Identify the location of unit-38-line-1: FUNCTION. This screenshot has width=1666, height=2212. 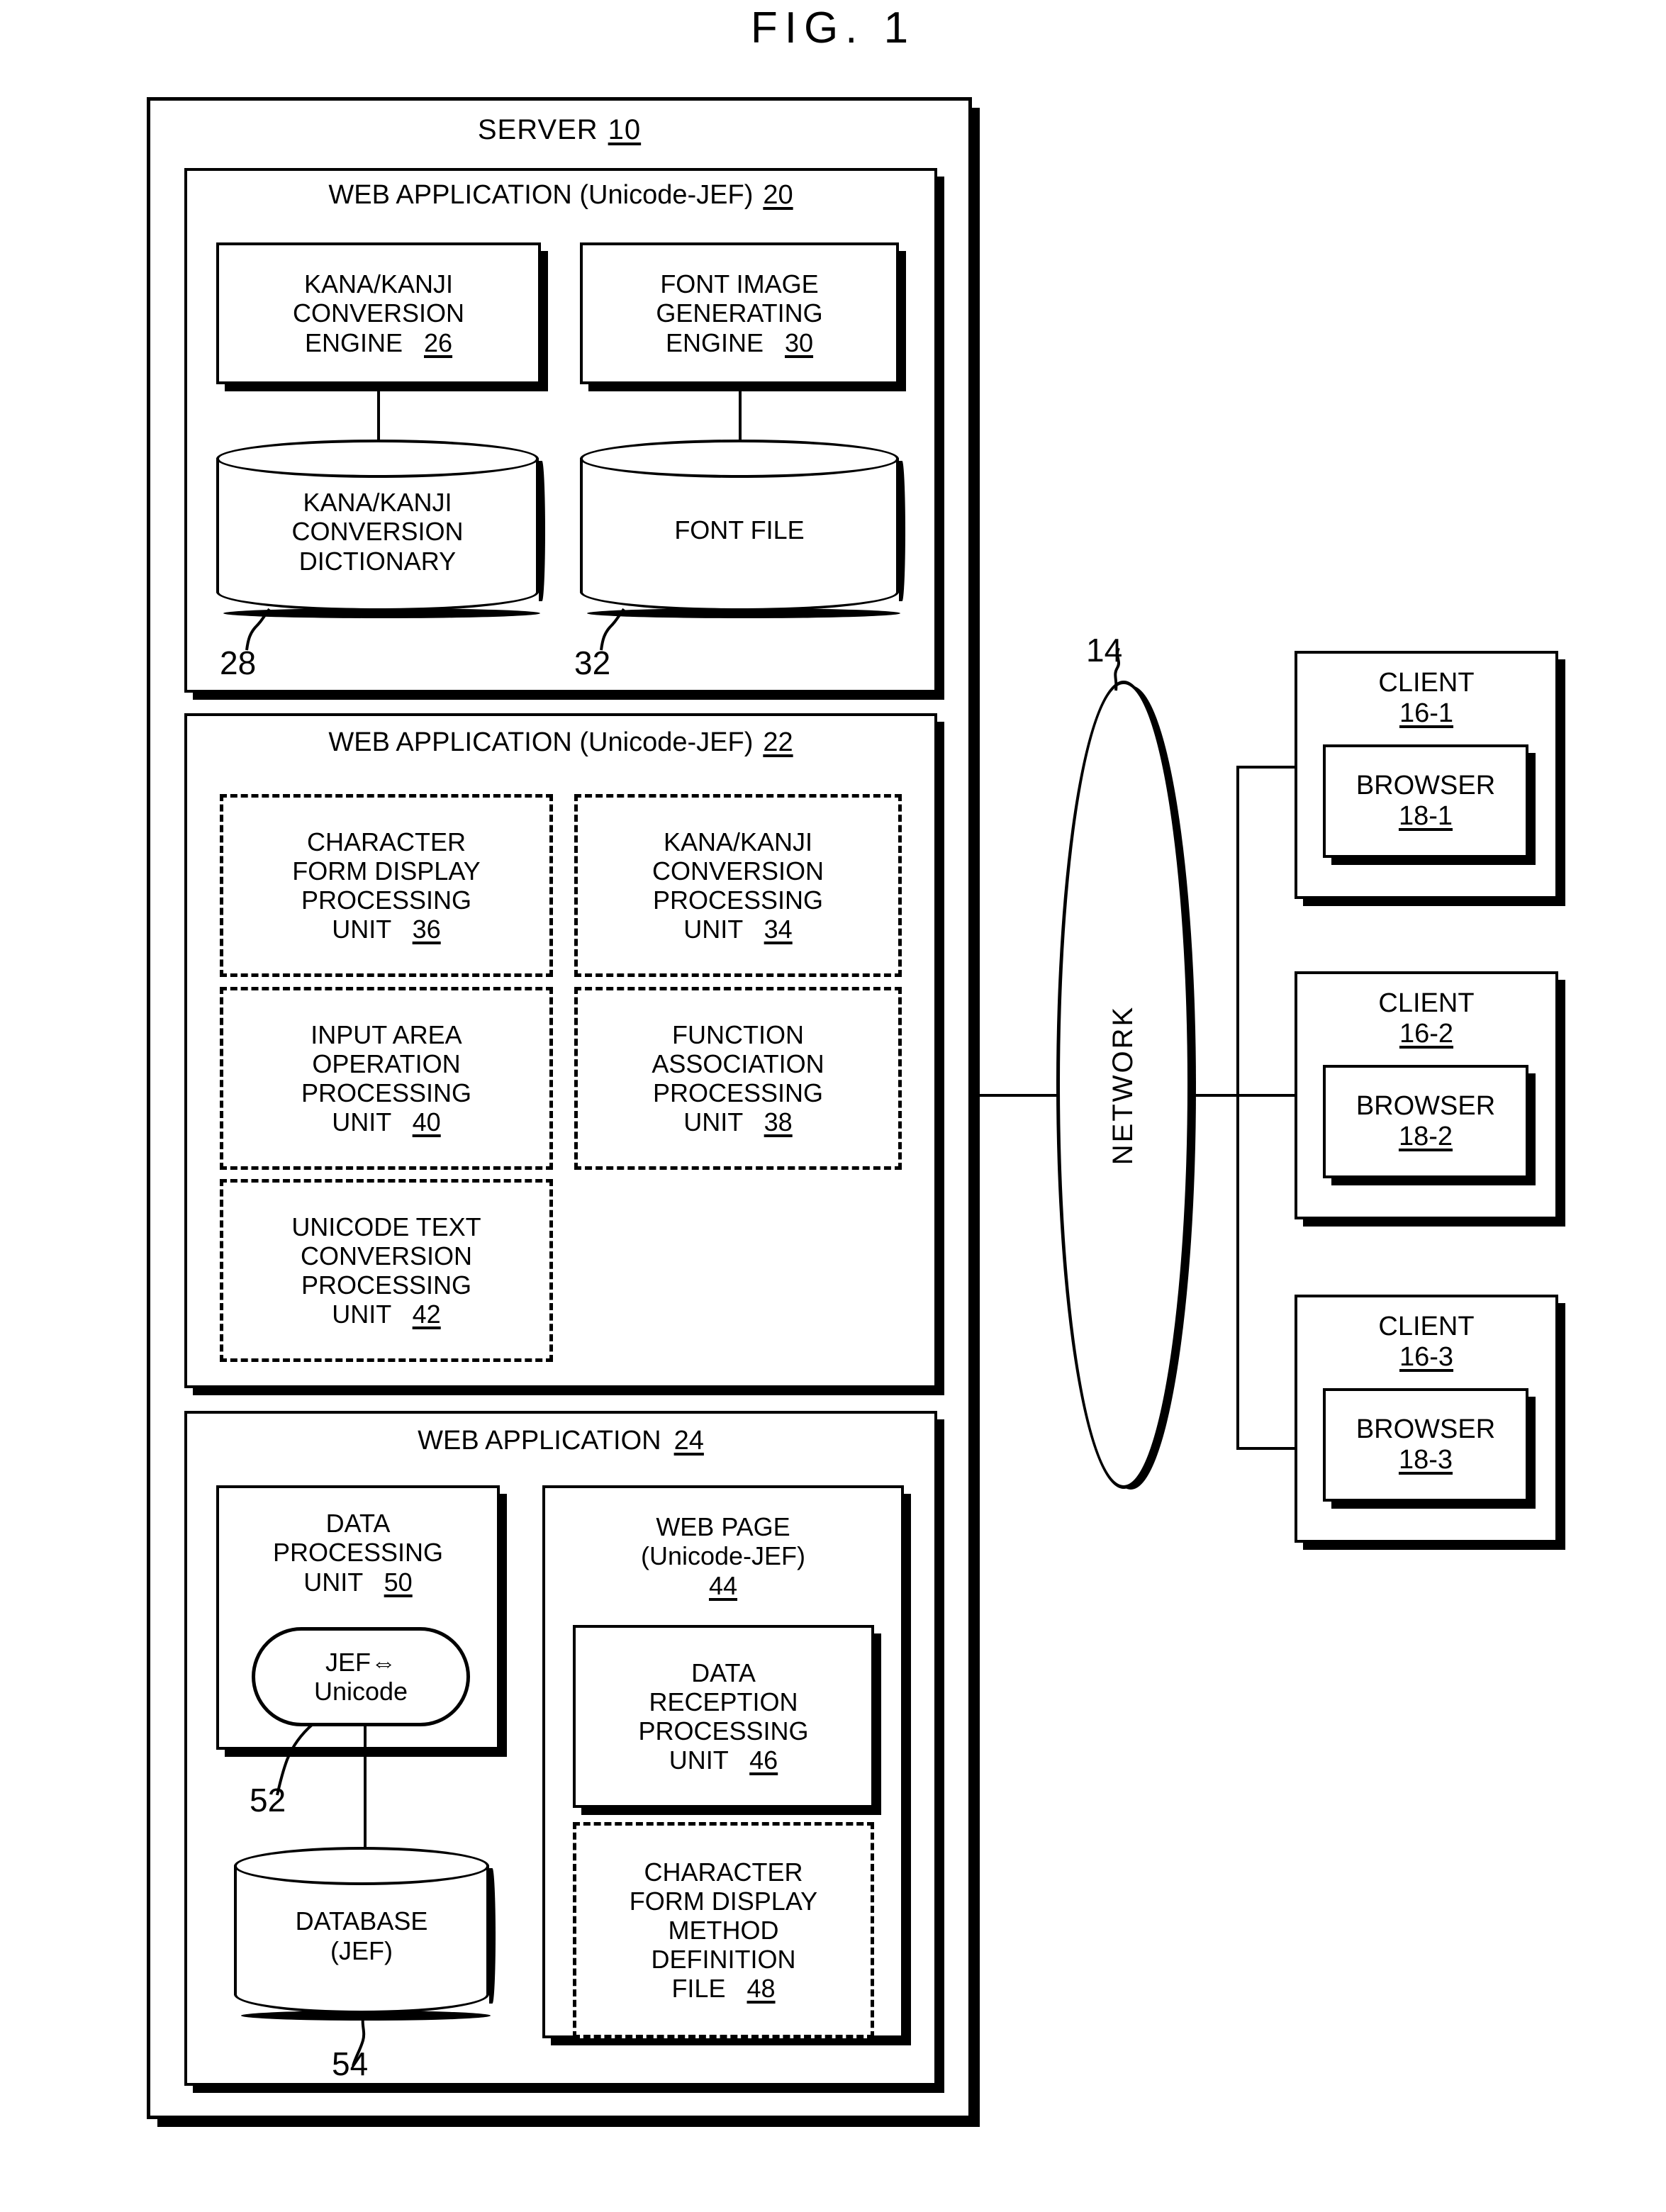
(738, 1034).